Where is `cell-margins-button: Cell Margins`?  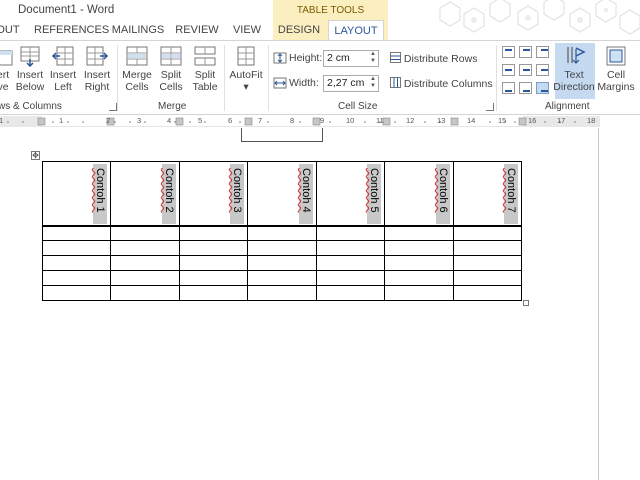 cell-margins-button: Cell Margins is located at coordinates (616, 69).